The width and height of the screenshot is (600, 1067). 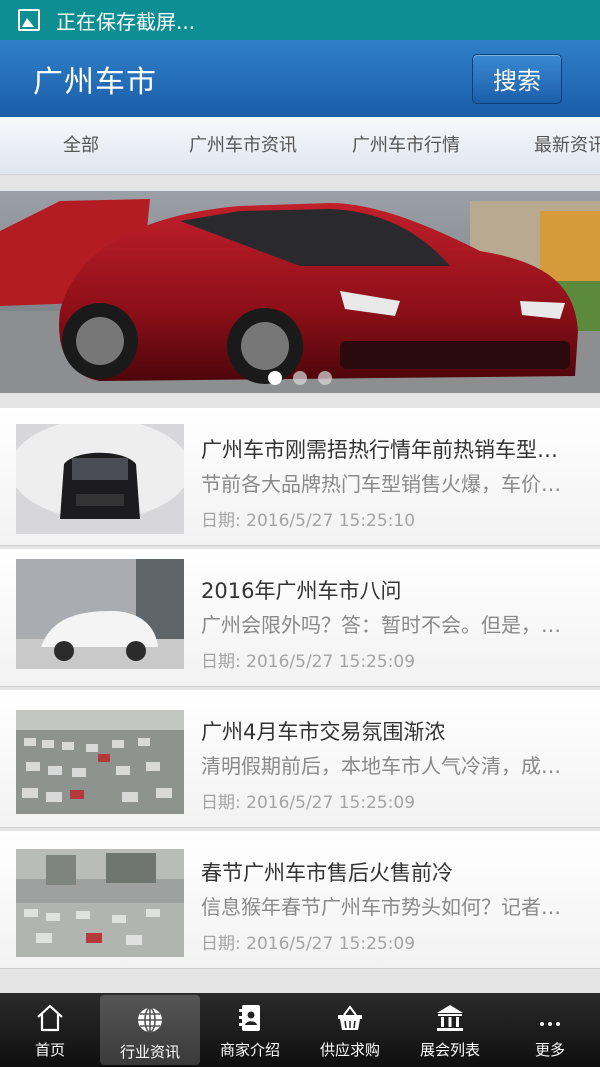 I want to click on tab-guangzhou-market: 广州车市行情, so click(x=406, y=145).